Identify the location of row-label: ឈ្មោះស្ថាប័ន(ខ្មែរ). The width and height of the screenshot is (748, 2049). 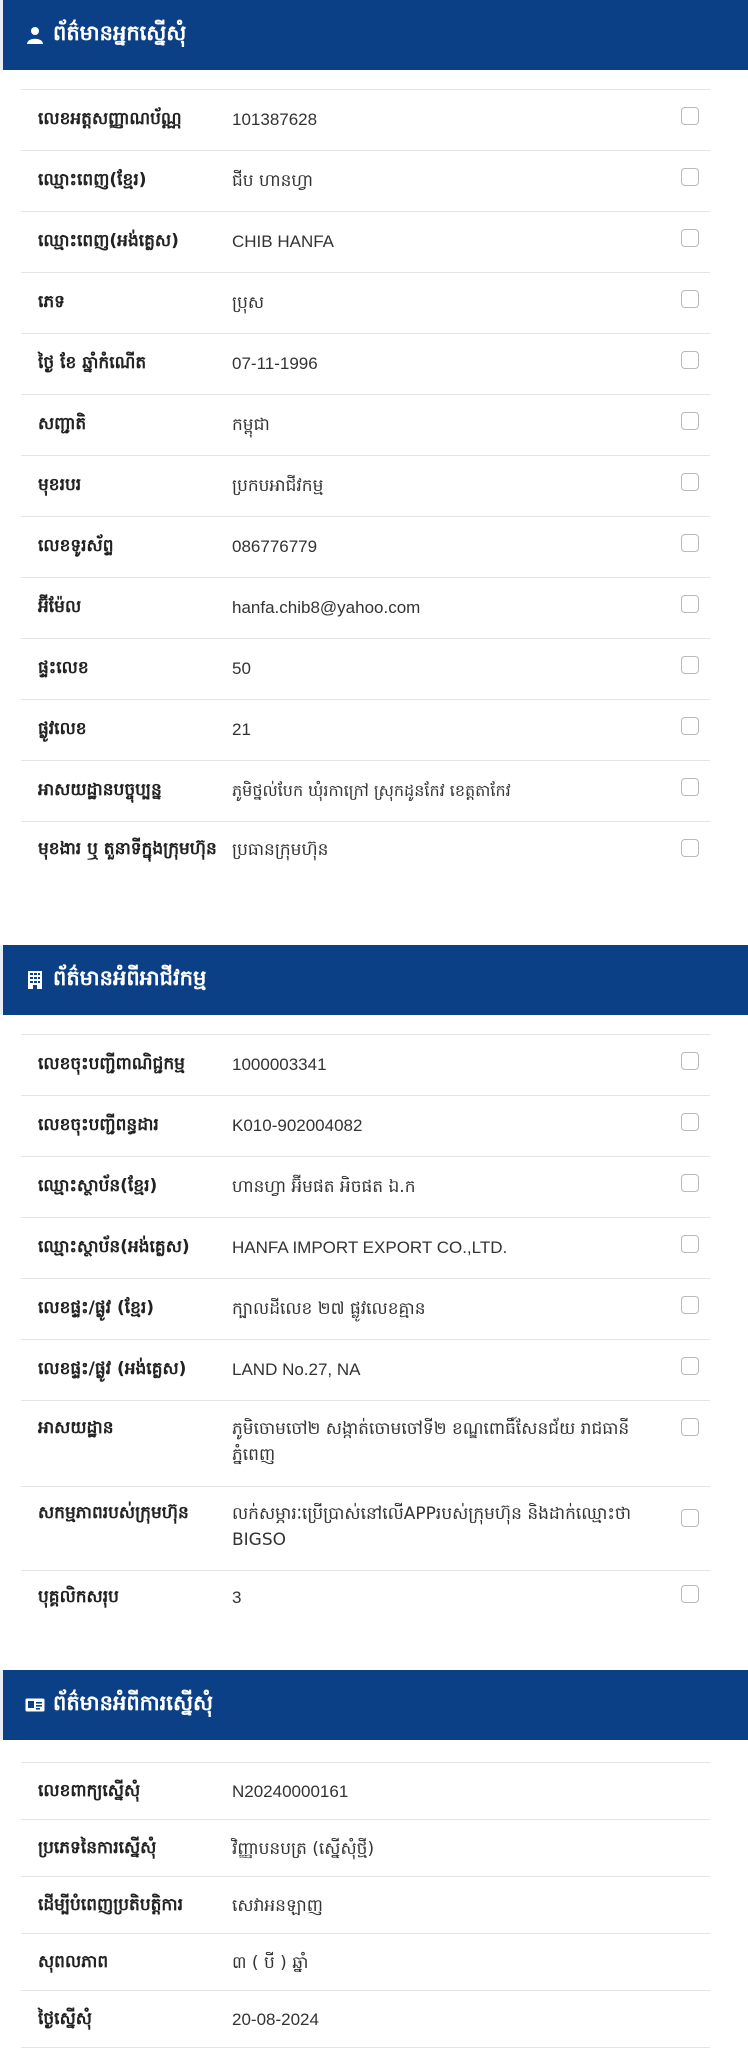
(98, 1186).